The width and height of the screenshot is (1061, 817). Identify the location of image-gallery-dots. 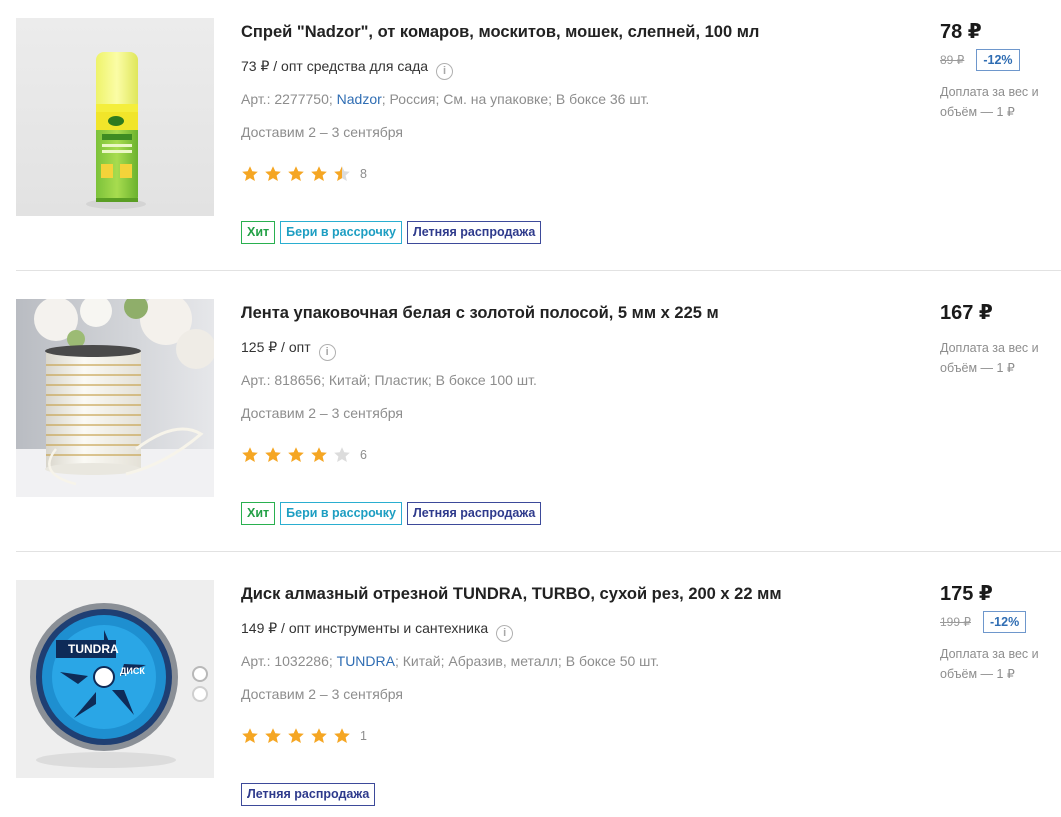
(200, 686).